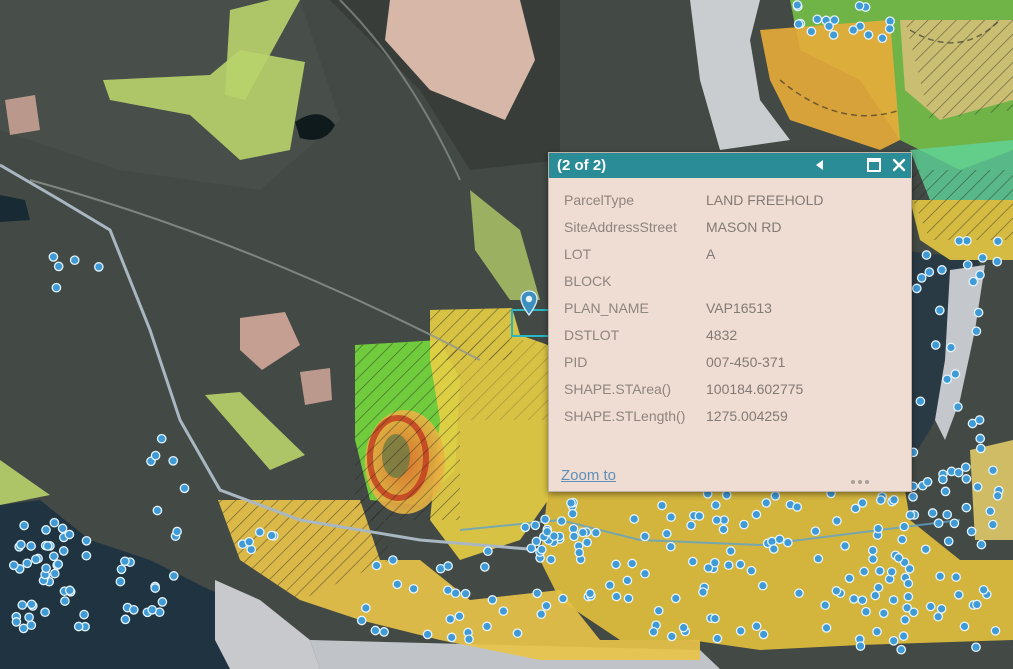  What do you see at coordinates (862, 477) in the screenshot?
I see `ellipsis-icon` at bounding box center [862, 477].